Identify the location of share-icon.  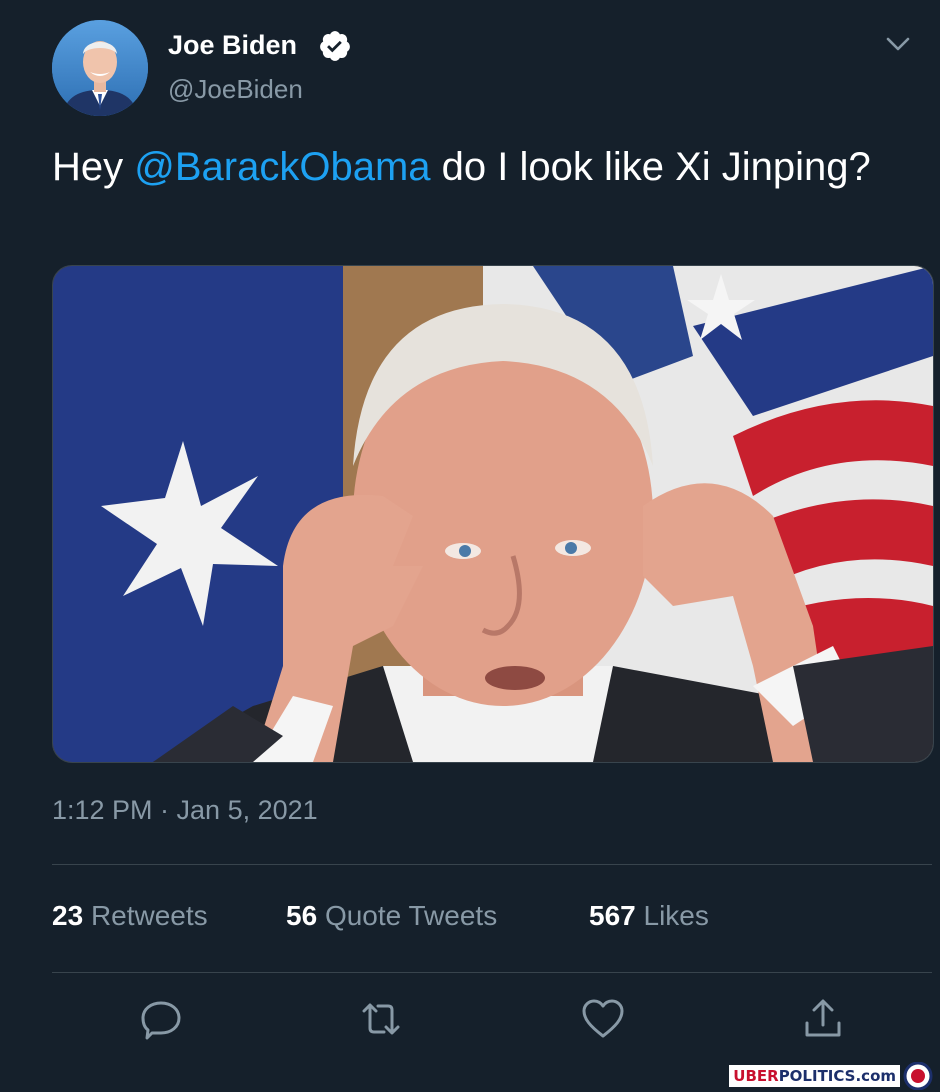
(823, 1019).